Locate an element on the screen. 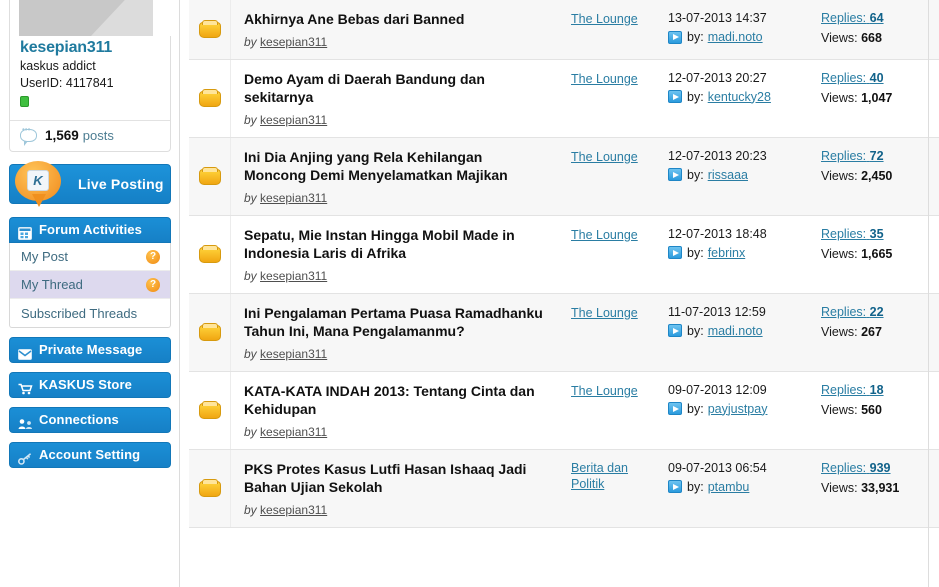 Image resolution: width=939 pixels, height=587 pixels. folder-icon is located at coordinates (209, 488).